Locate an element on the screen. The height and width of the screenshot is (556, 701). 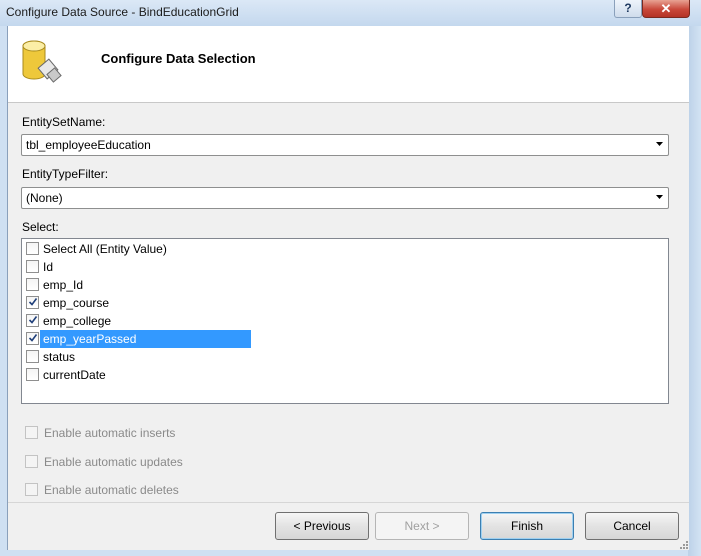
entity-type-filter-dropdown: (None) is located at coordinates (345, 198).